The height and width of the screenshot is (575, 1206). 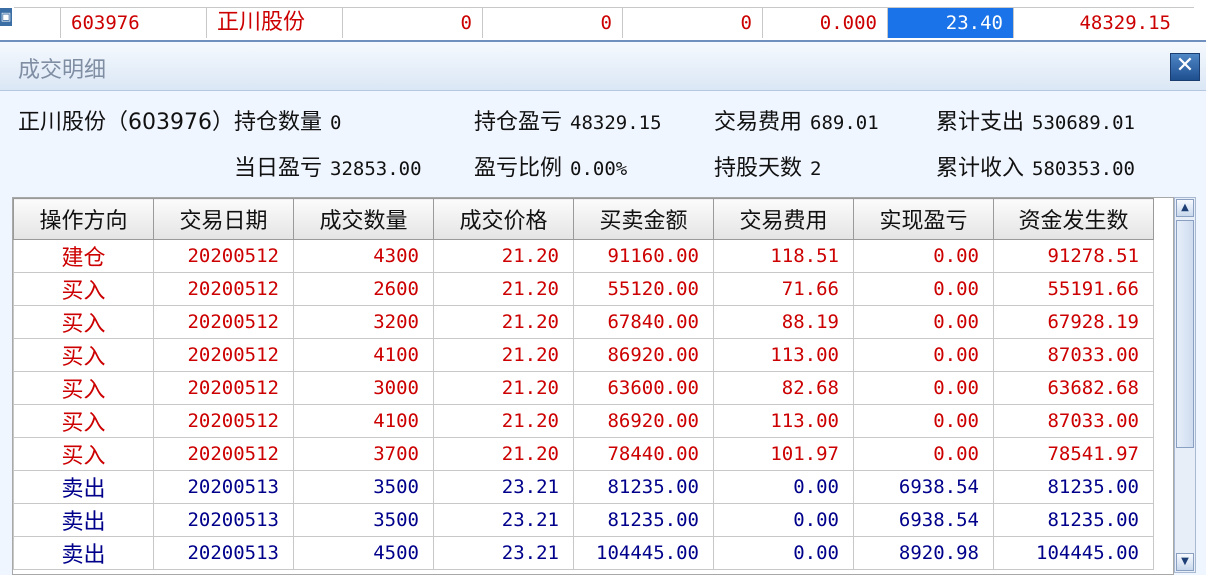 What do you see at coordinates (603, 66) in the screenshot?
I see `dialog-titlebar: 成交明细 ✕` at bounding box center [603, 66].